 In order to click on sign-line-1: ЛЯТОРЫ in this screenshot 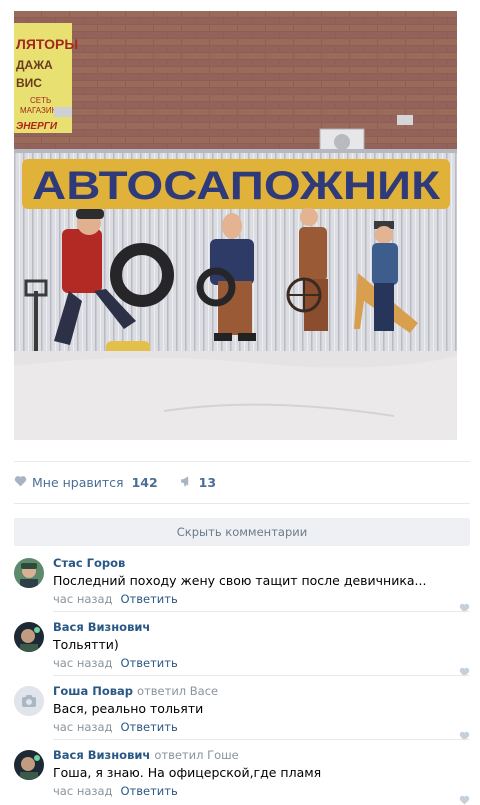, I will do `click(47, 44)`.